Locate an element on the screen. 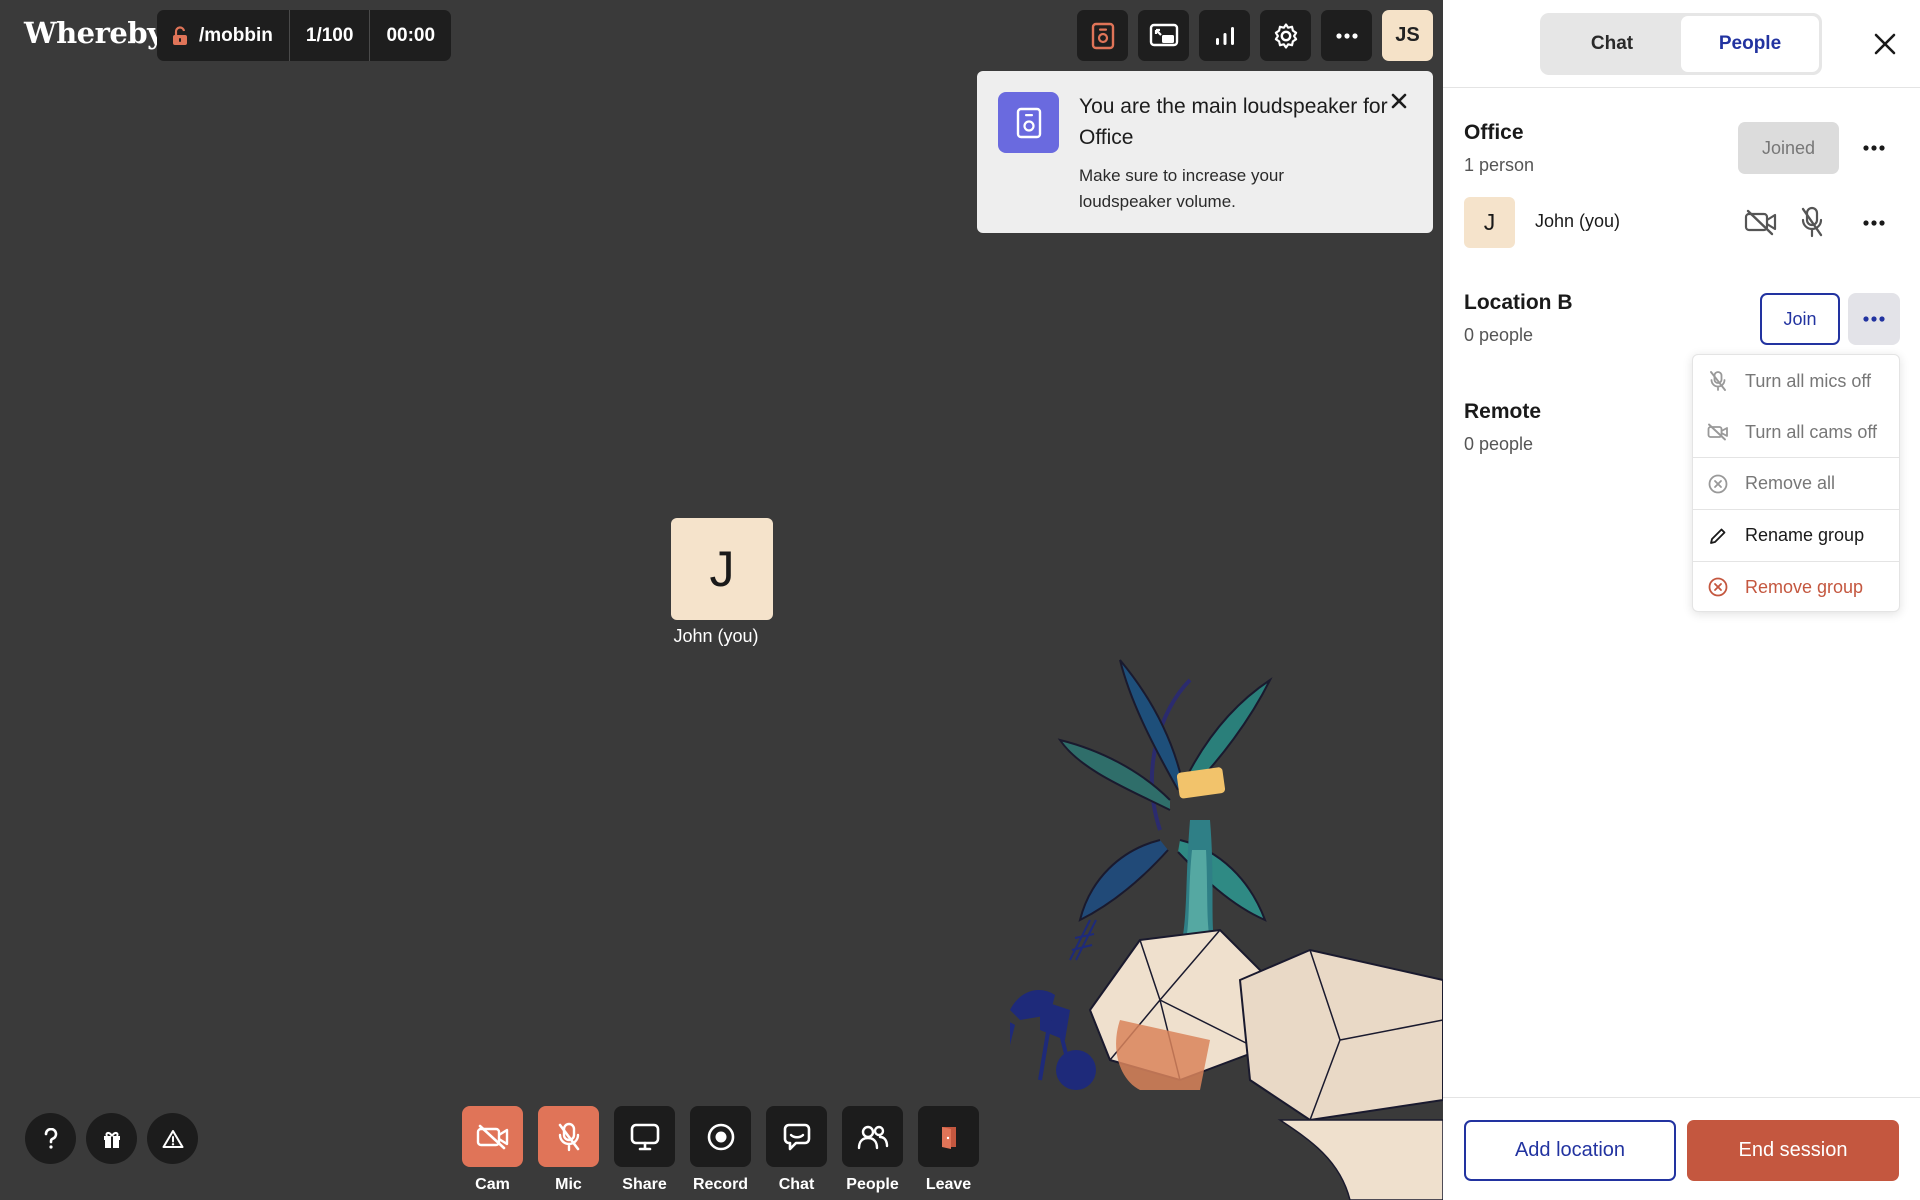  chat-control: Chat is located at coordinates (796, 1150).